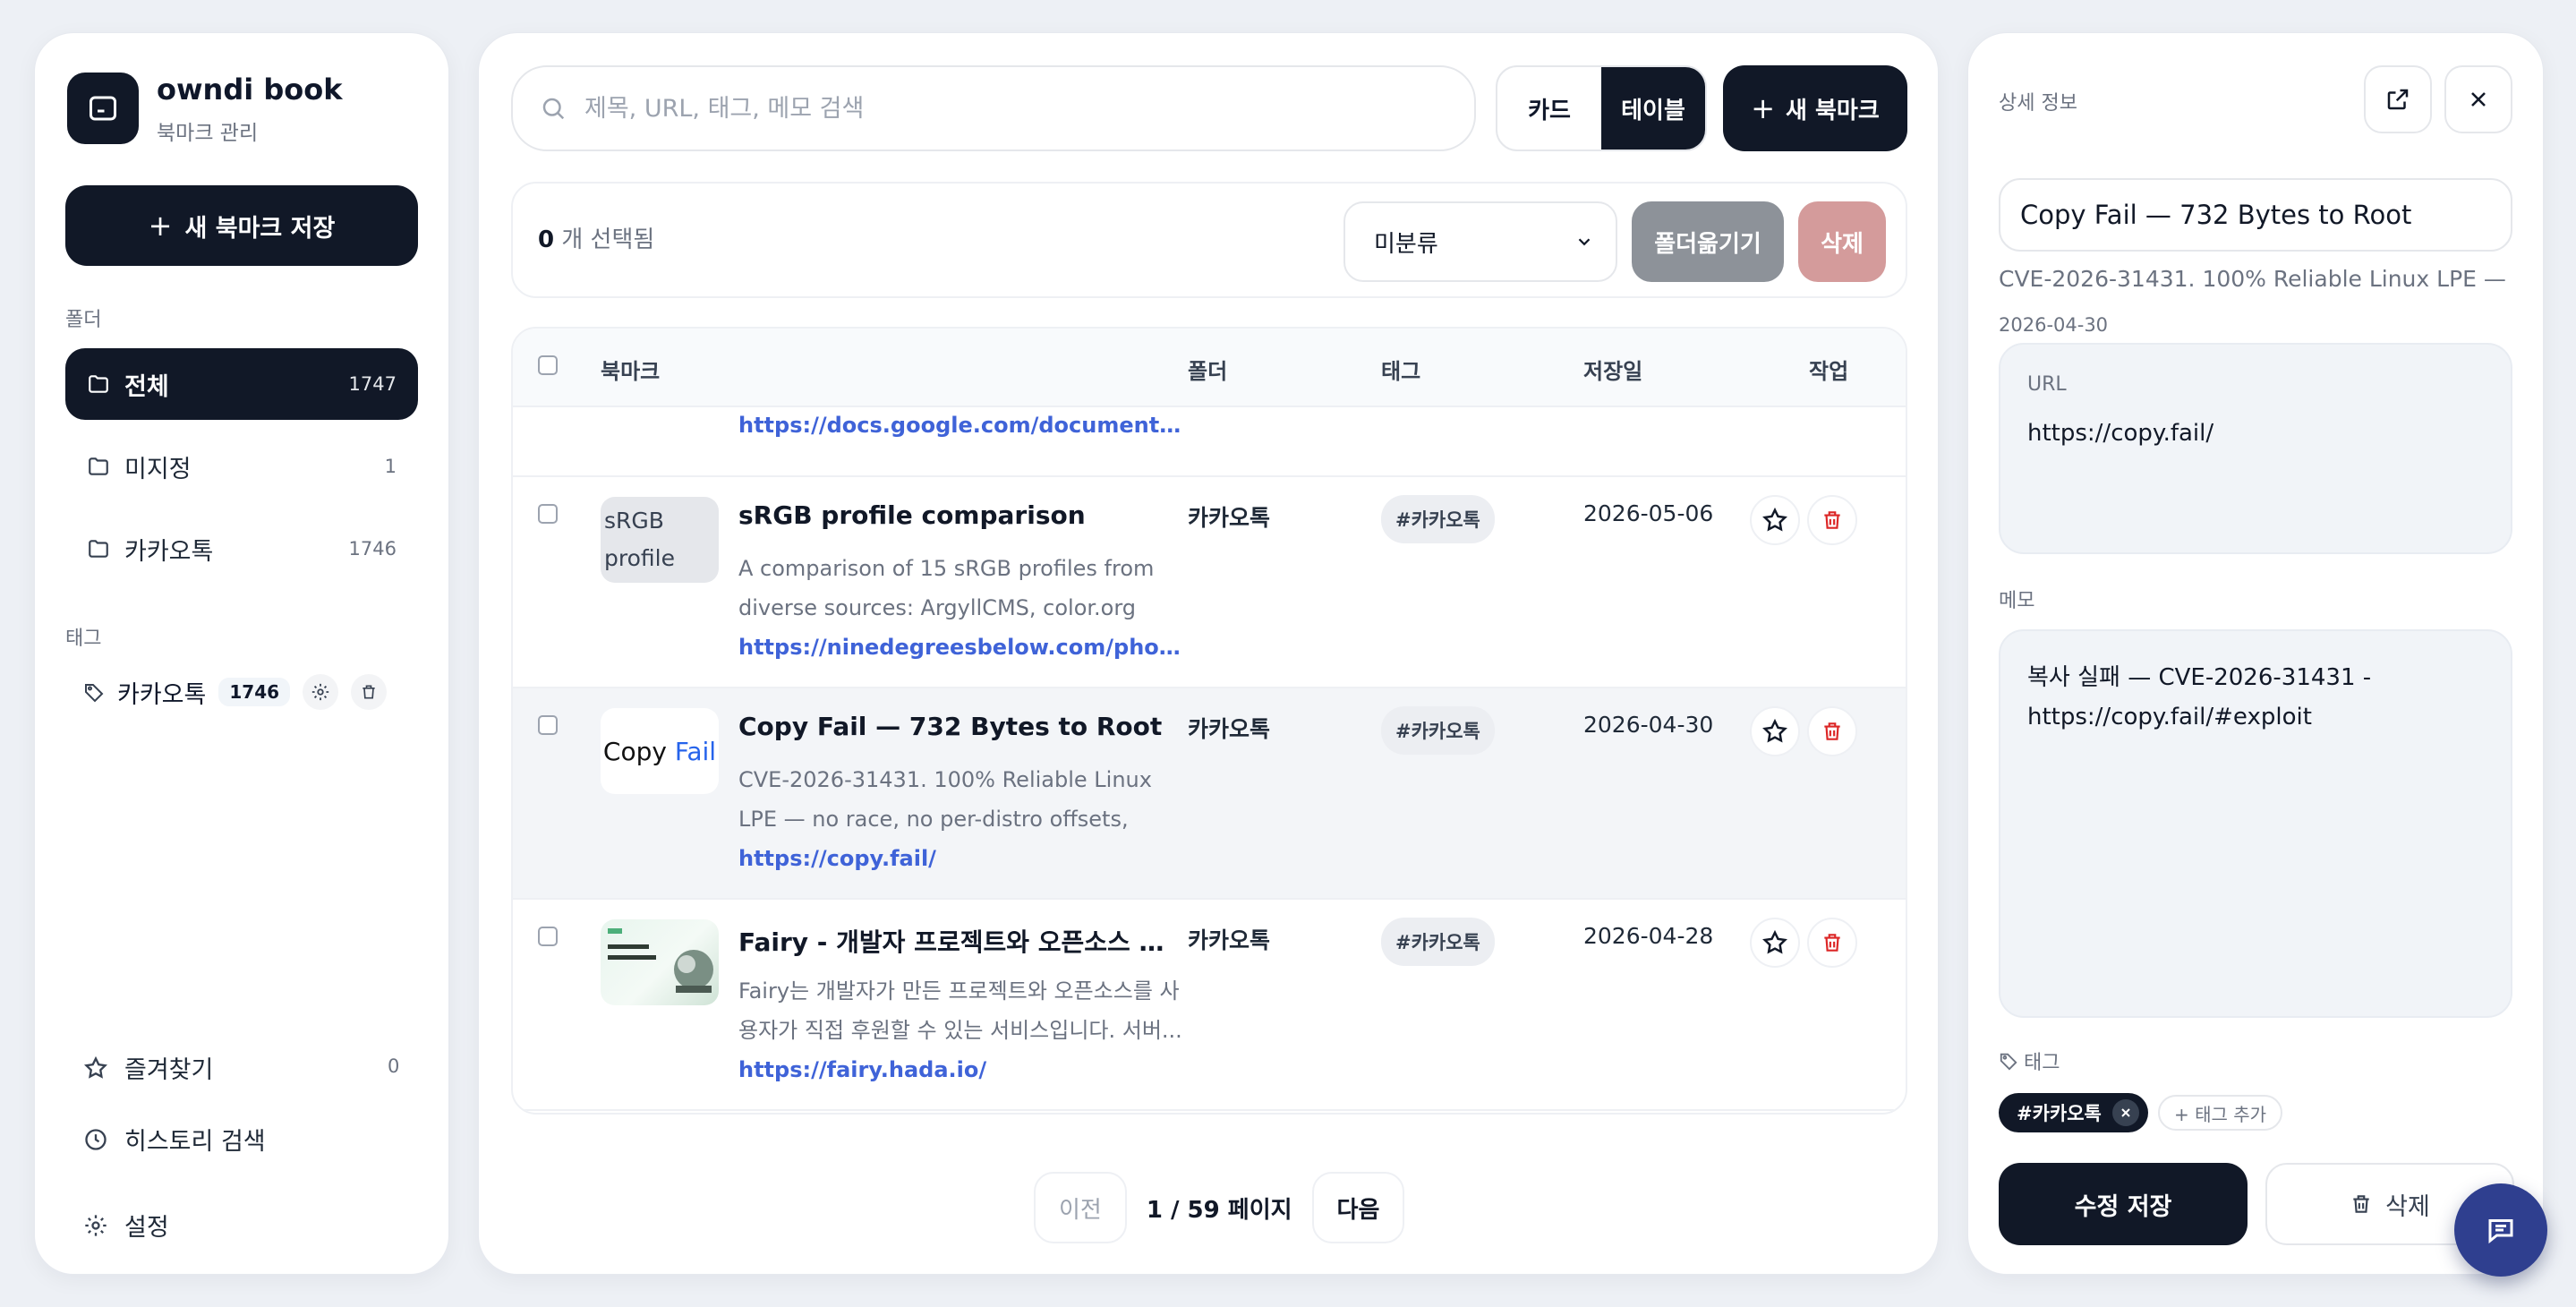 The height and width of the screenshot is (1307, 2576). I want to click on open-external-button, so click(2398, 99).